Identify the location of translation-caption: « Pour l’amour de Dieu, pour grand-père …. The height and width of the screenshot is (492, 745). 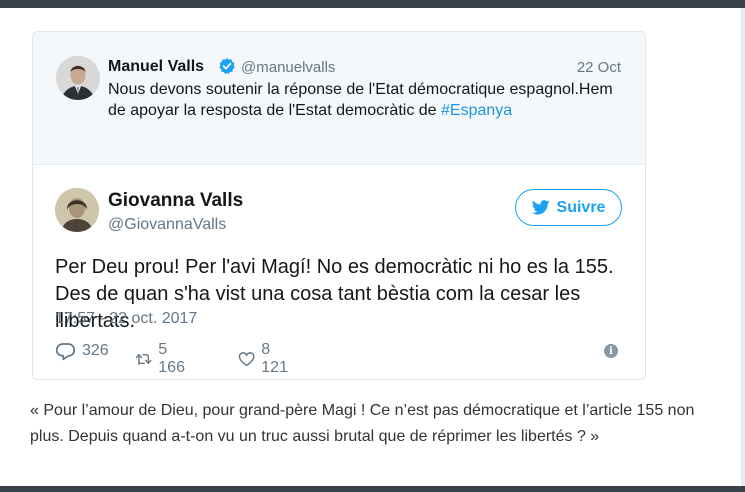
(362, 423).